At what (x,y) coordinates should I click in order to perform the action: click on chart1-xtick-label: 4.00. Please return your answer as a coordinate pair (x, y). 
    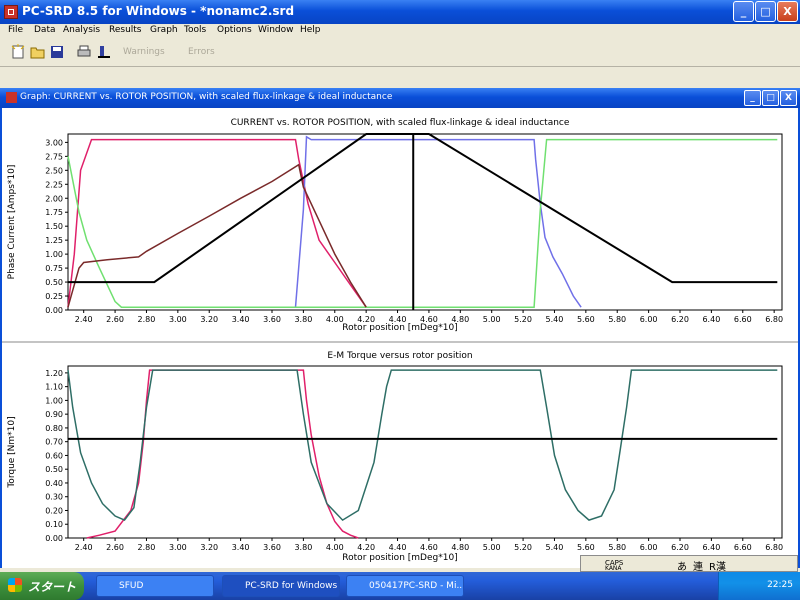
    Looking at the image, I should click on (335, 319).